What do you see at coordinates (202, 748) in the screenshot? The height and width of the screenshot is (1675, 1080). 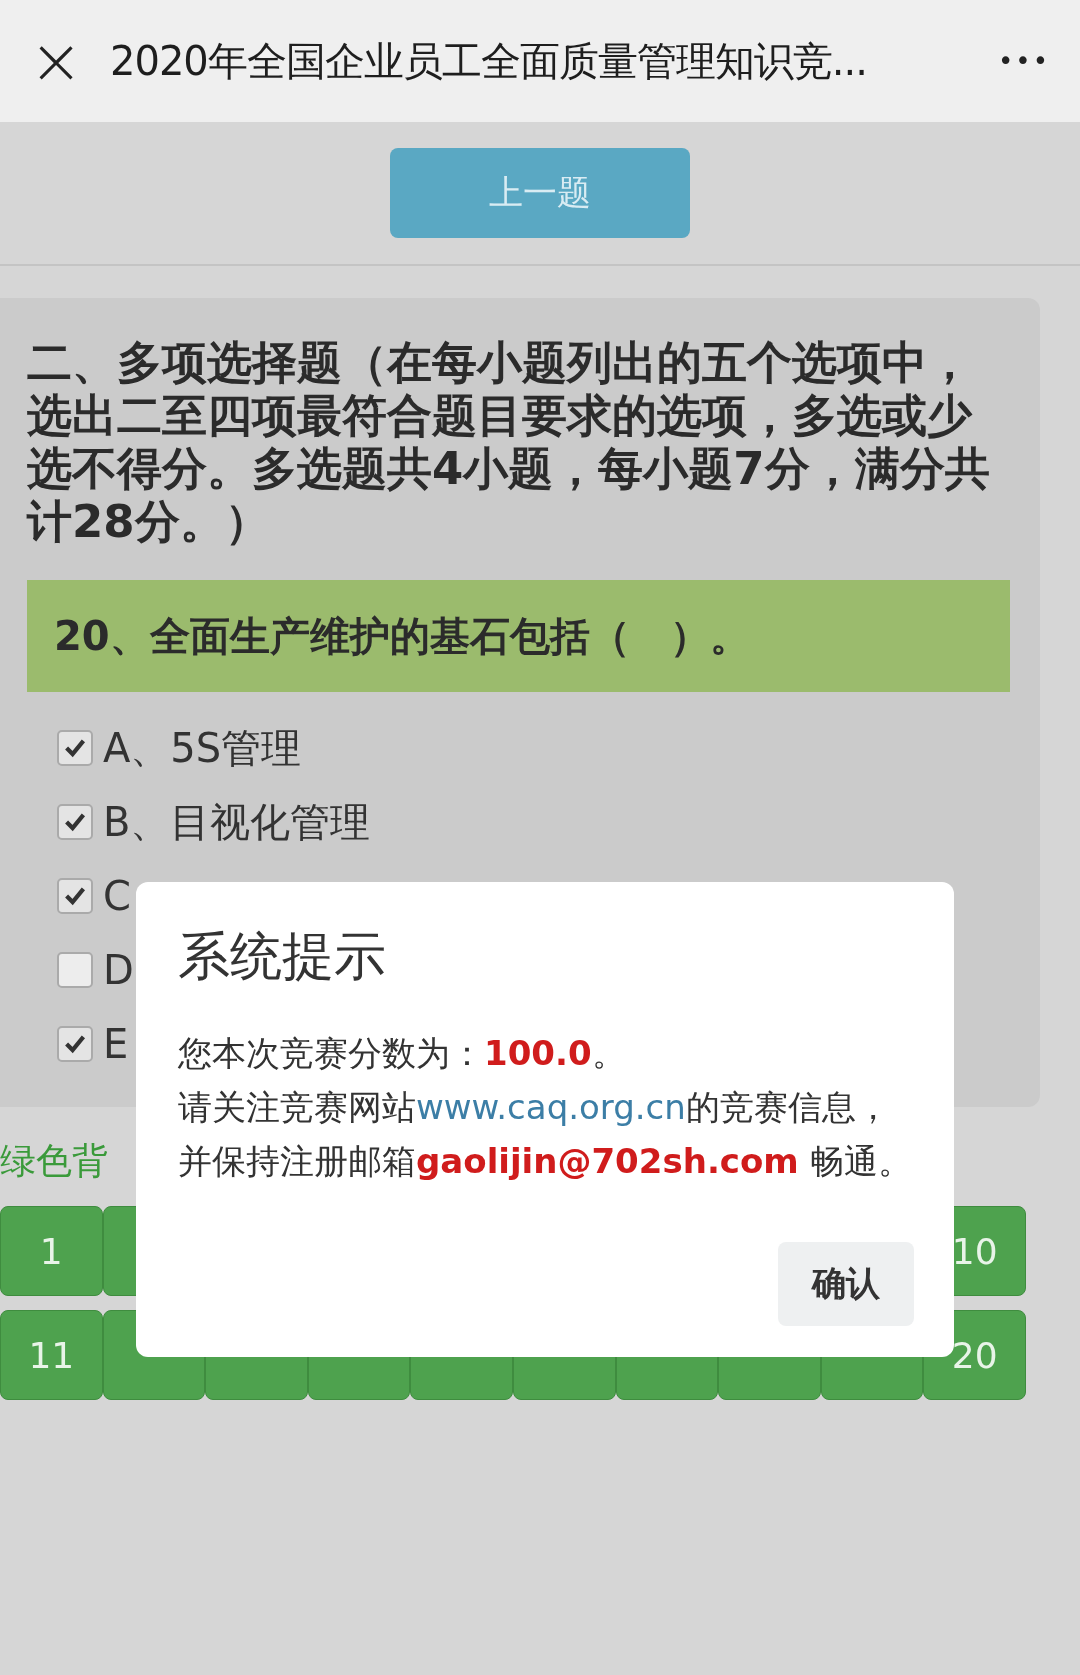 I see `option-label: A、5S管理` at bounding box center [202, 748].